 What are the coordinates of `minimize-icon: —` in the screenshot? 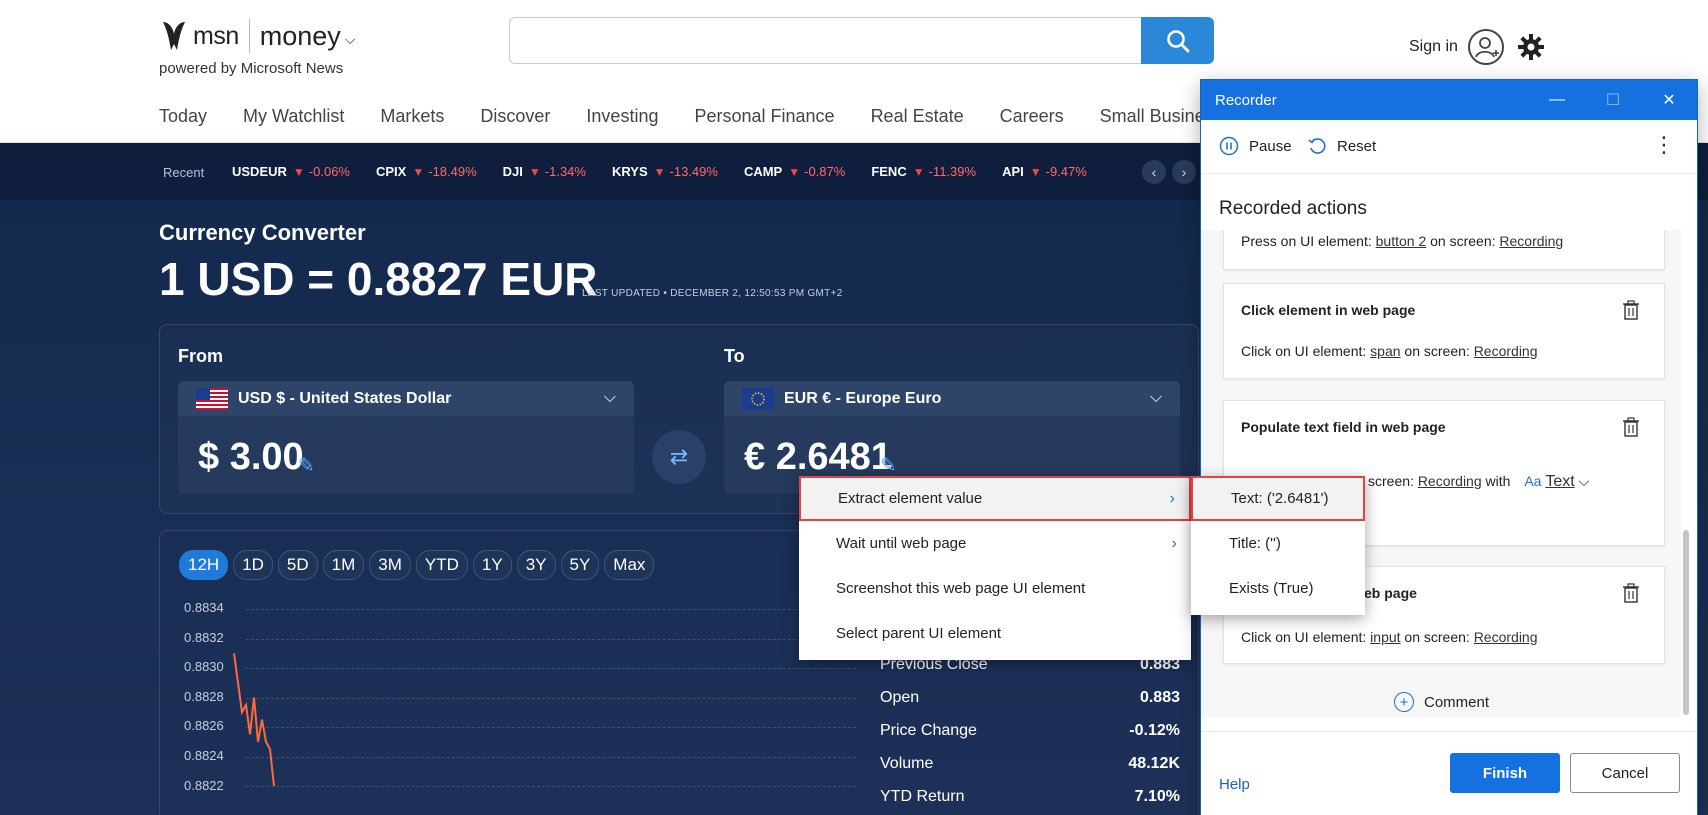 It's located at (1557, 100).